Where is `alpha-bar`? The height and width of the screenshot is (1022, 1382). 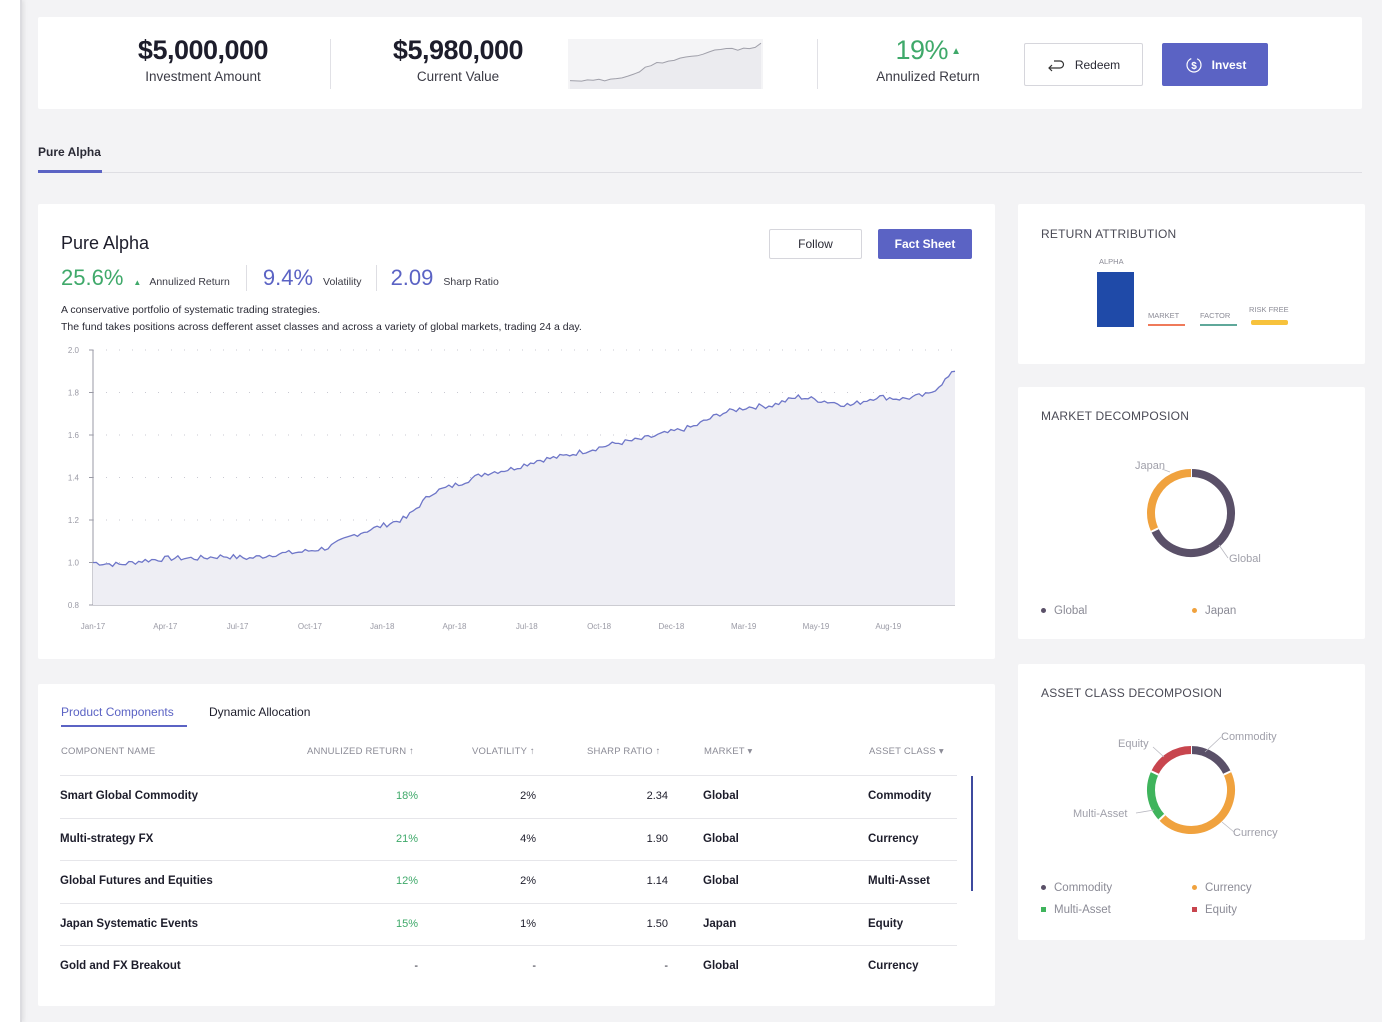 alpha-bar is located at coordinates (1115, 299).